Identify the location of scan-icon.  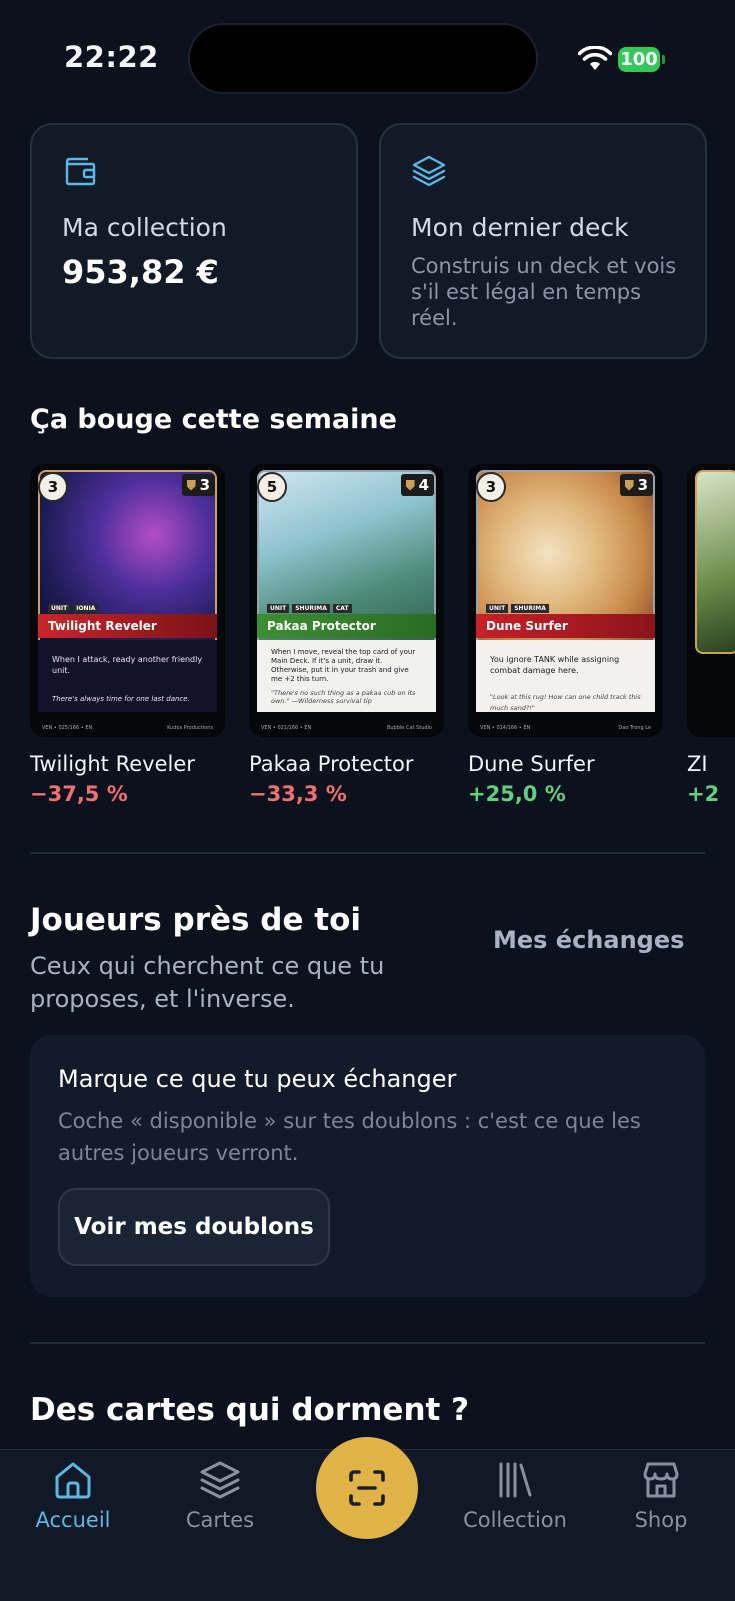
(367, 1488).